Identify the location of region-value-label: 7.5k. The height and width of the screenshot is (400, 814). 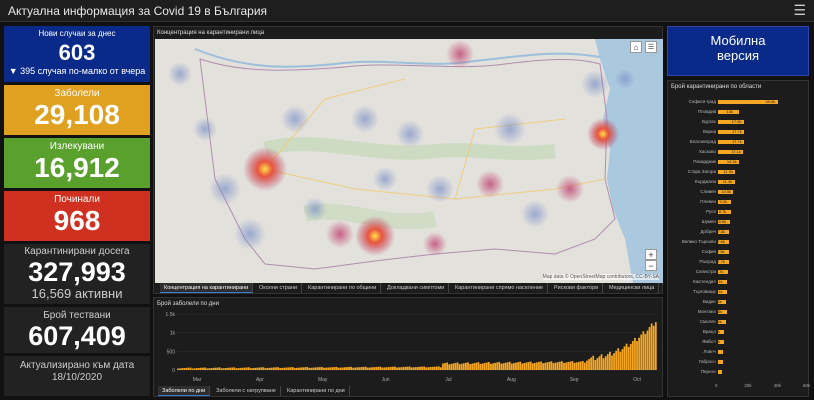
(721, 251).